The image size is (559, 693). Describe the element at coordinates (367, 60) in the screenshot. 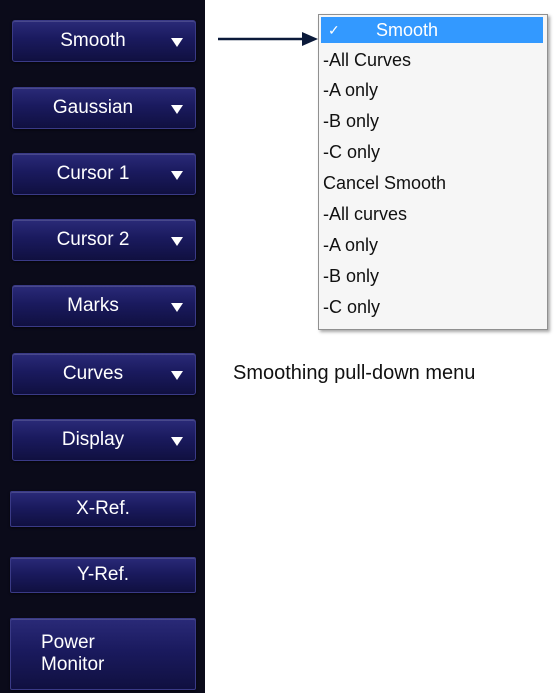

I see `menu-item-all-curves: -All Curves` at that location.